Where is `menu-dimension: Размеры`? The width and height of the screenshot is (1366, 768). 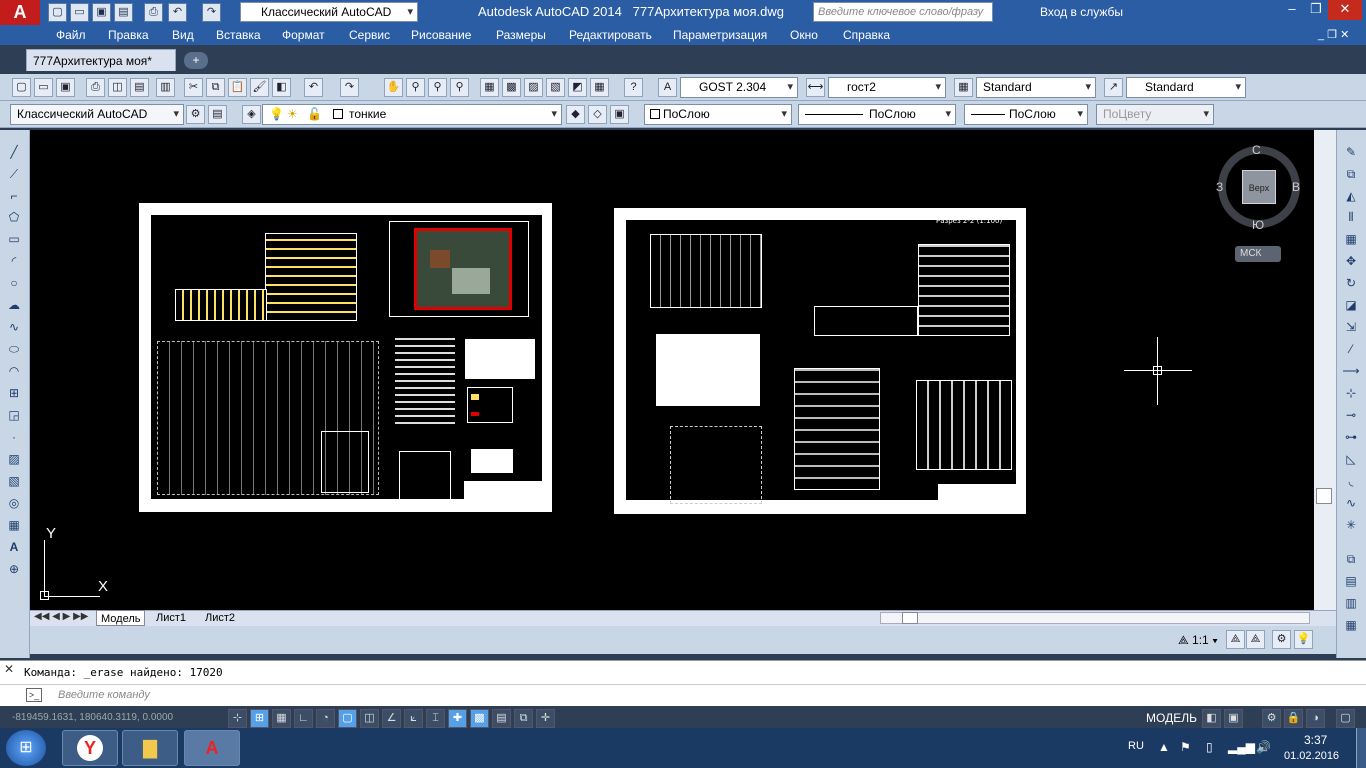 menu-dimension: Размеры is located at coordinates (521, 35).